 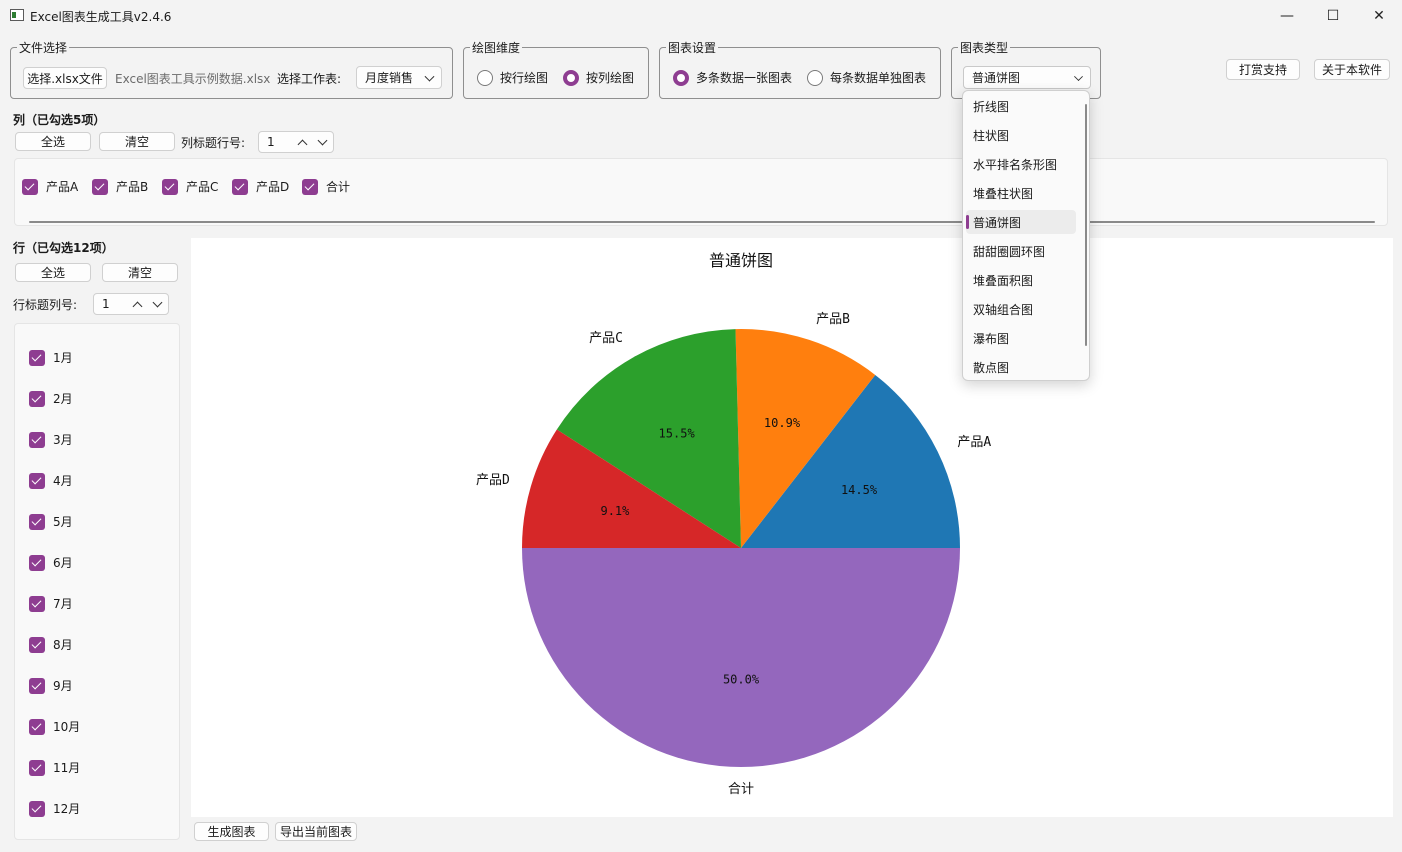 What do you see at coordinates (63, 481) in the screenshot?
I see `row-checkbox-label: 4月` at bounding box center [63, 481].